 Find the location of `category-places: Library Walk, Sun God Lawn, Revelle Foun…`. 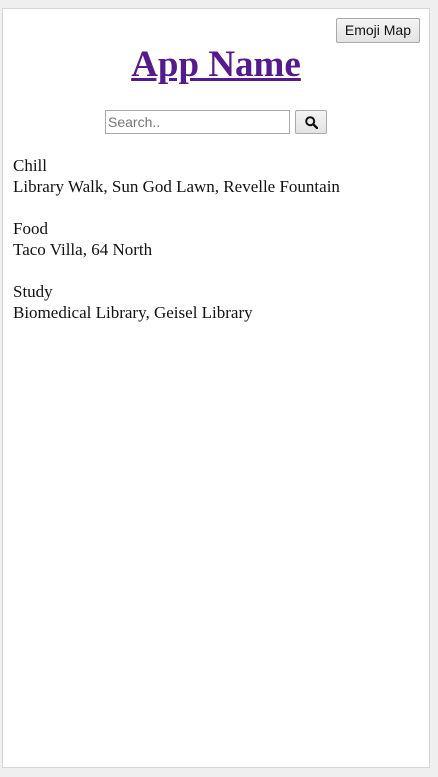

category-places: Library Walk, Sun God Lawn, Revelle Foun… is located at coordinates (176, 186).